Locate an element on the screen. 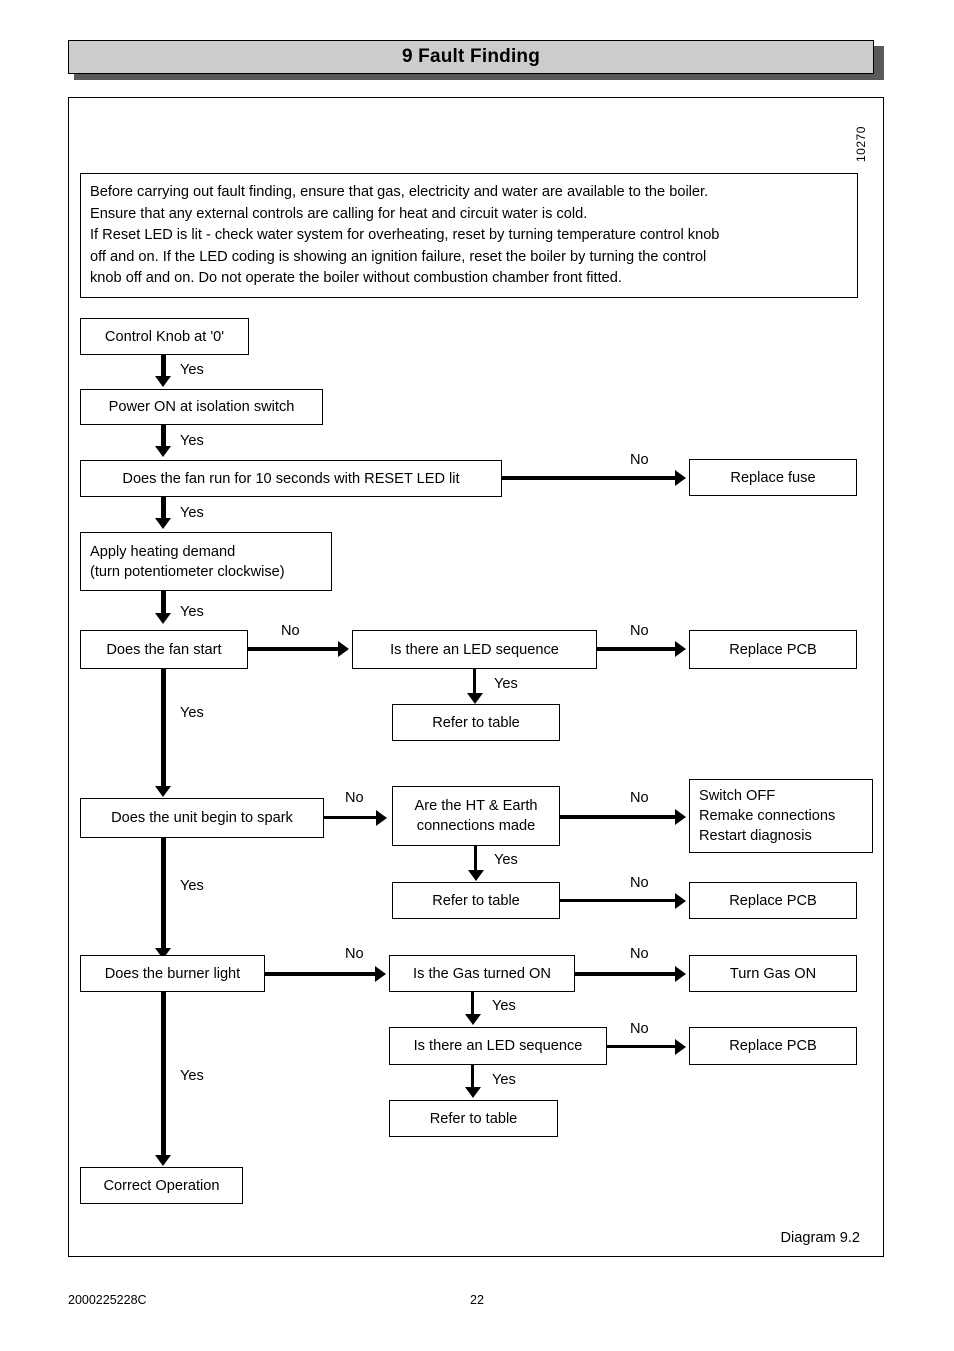 The height and width of the screenshot is (1351, 954). arrowhead-fanstart-spark is located at coordinates (163, 791).